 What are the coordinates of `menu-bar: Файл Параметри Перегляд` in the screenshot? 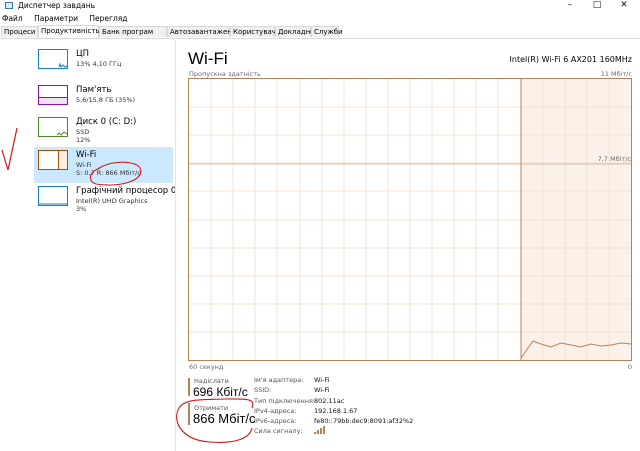 It's located at (67, 18).